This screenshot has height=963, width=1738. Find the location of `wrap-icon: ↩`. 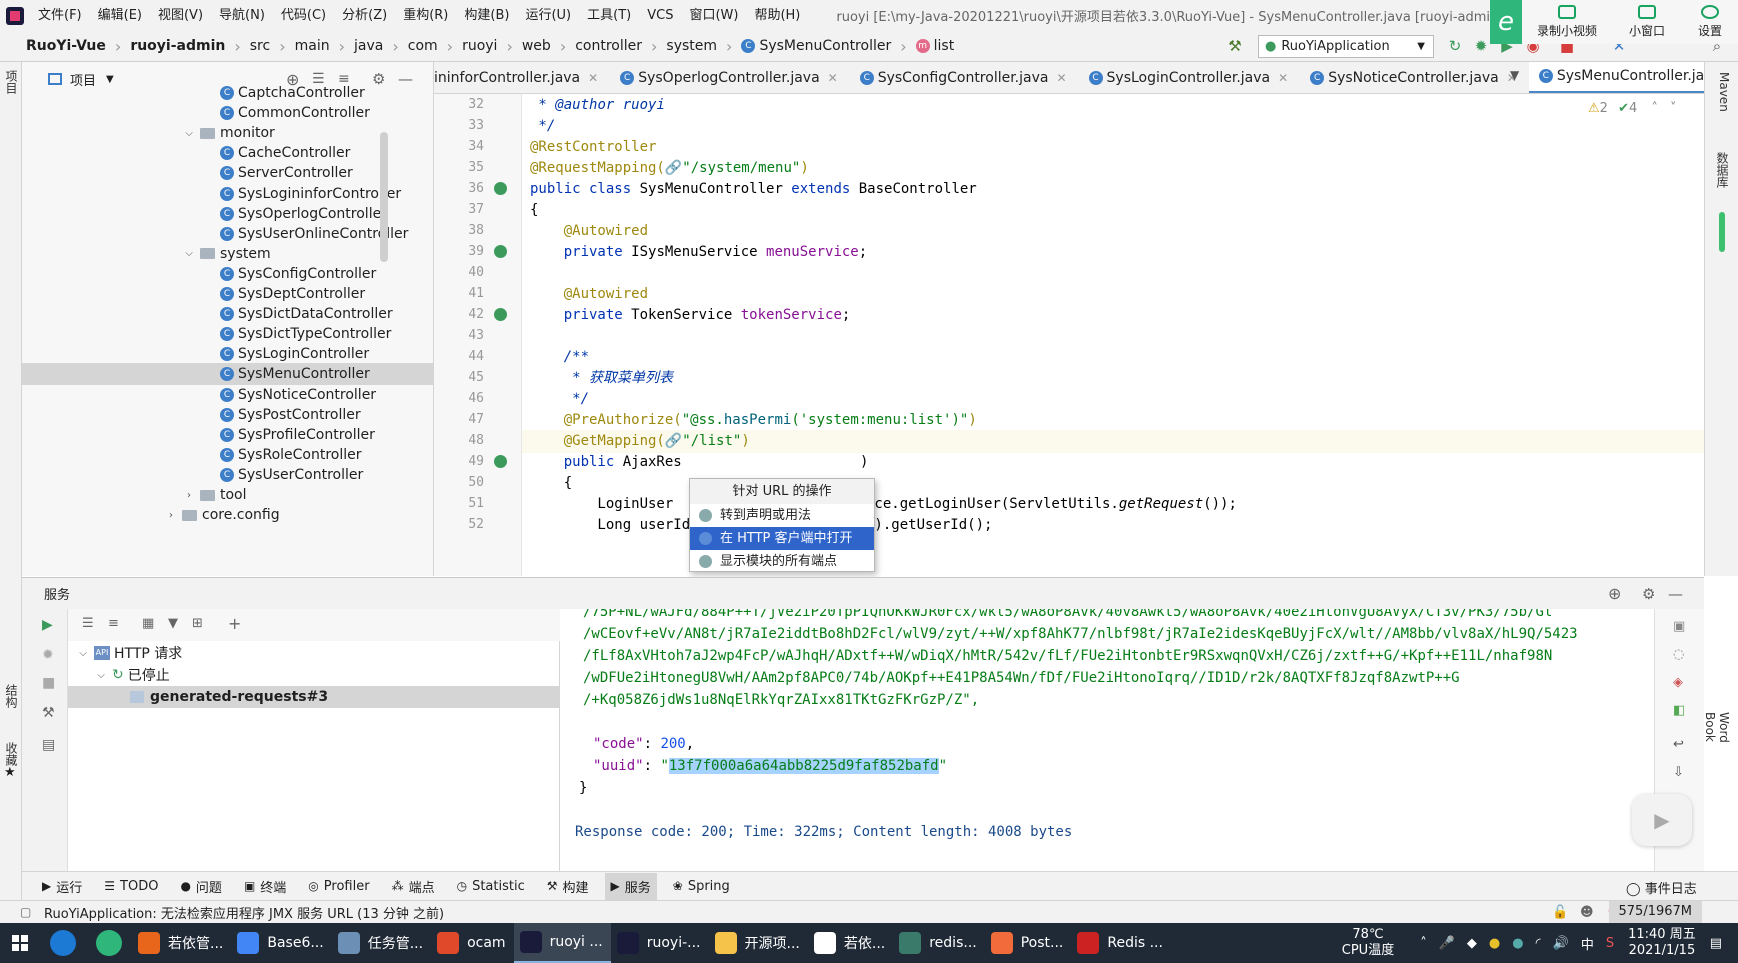

wrap-icon: ↩ is located at coordinates (1678, 744).